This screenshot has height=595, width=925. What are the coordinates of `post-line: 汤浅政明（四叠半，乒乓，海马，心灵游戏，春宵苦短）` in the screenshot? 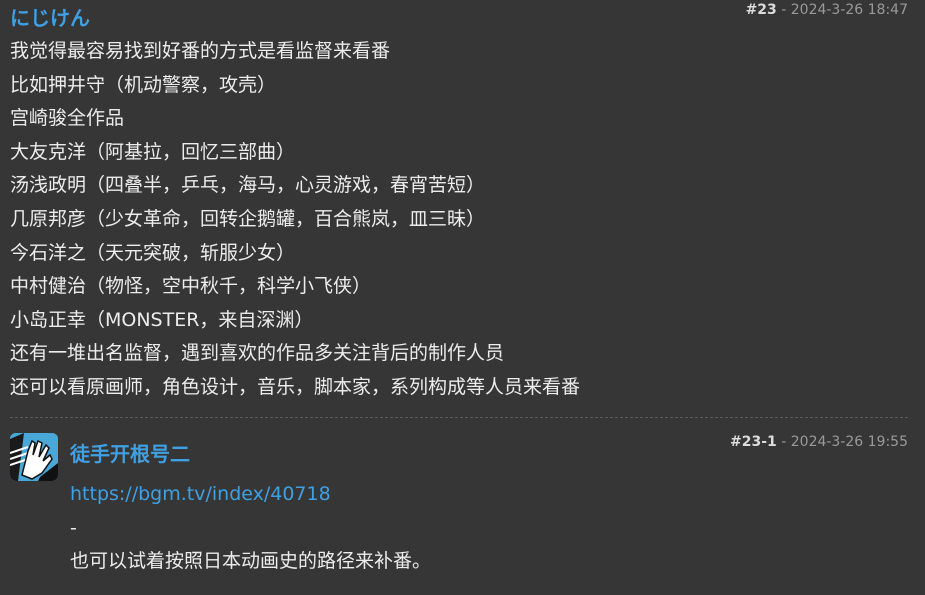 It's located at (248, 185).